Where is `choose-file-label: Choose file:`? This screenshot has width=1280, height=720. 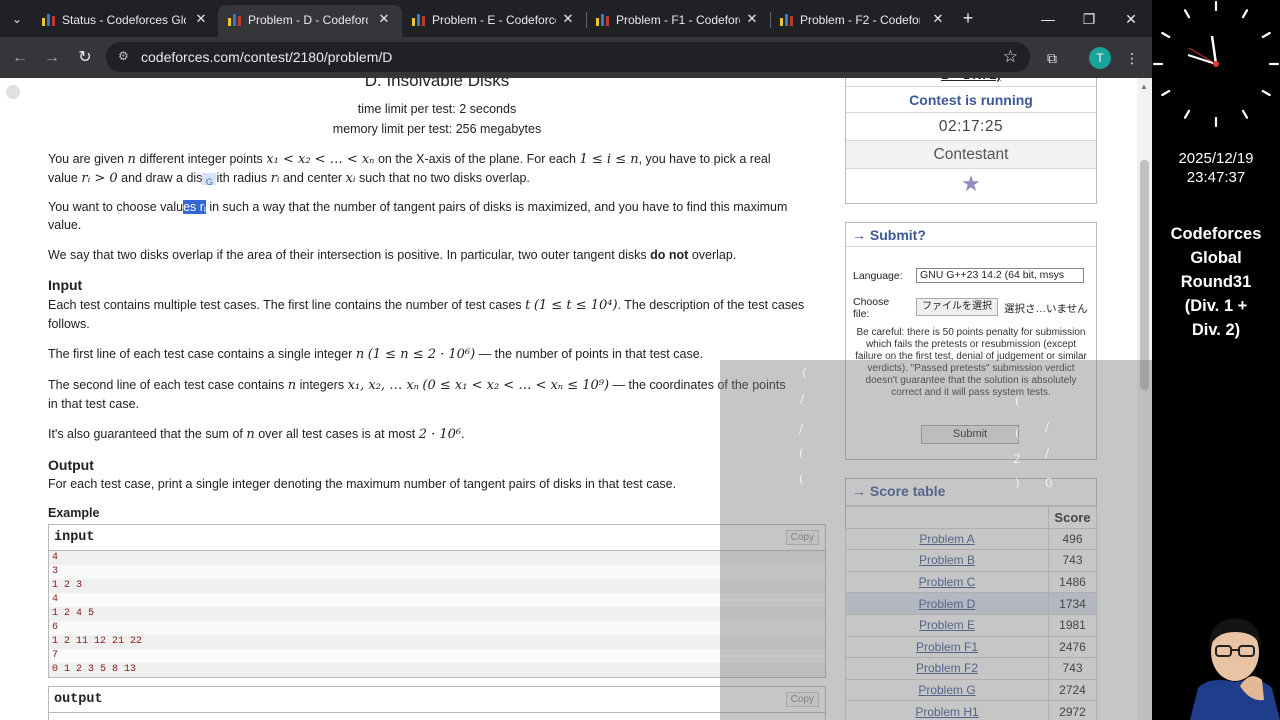
choose-file-label: Choose file: is located at coordinates (871, 308).